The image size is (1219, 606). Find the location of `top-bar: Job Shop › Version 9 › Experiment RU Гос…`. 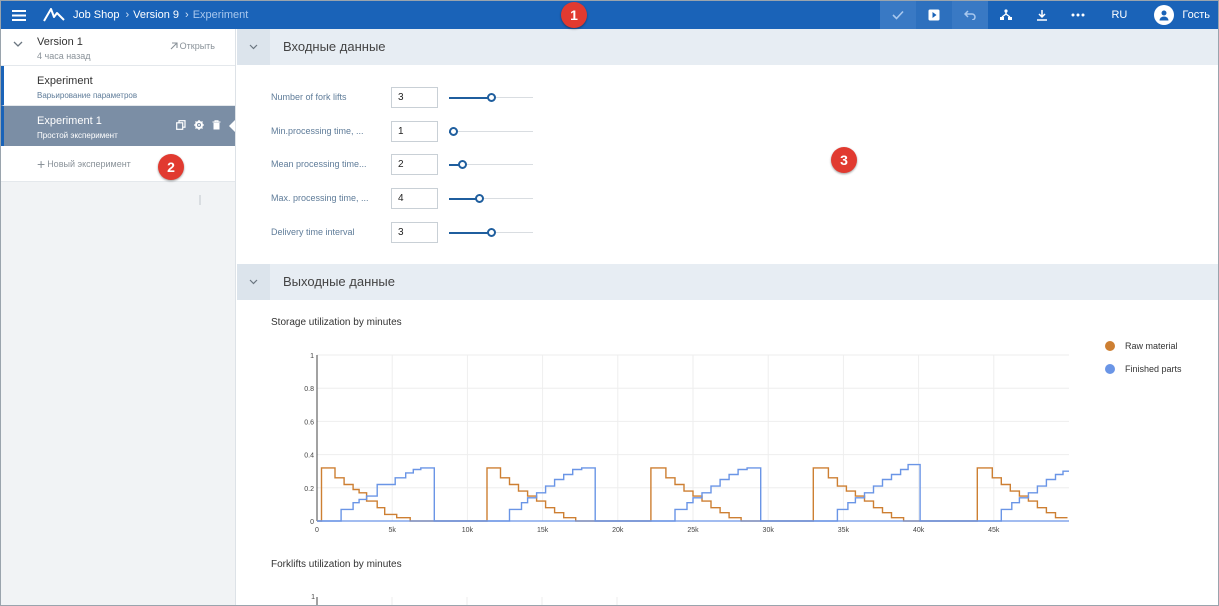

top-bar: Job Shop › Version 9 › Experiment RU Гос… is located at coordinates (609, 15).